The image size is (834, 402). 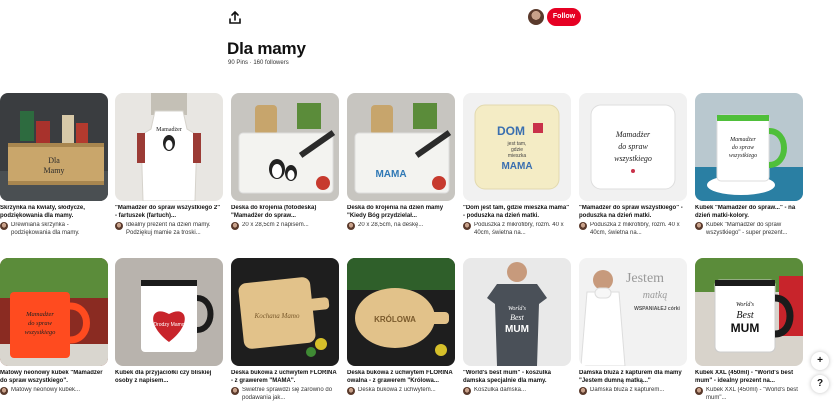 I want to click on crate-text-1: Dla, so click(x=54, y=160).